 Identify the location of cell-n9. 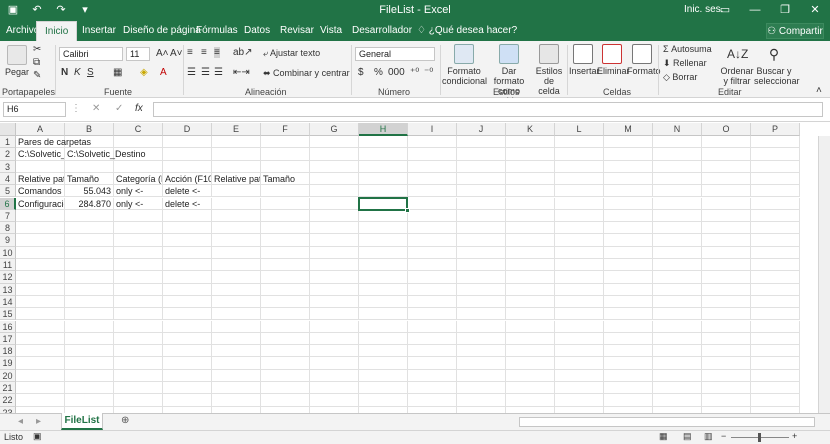
(677, 240).